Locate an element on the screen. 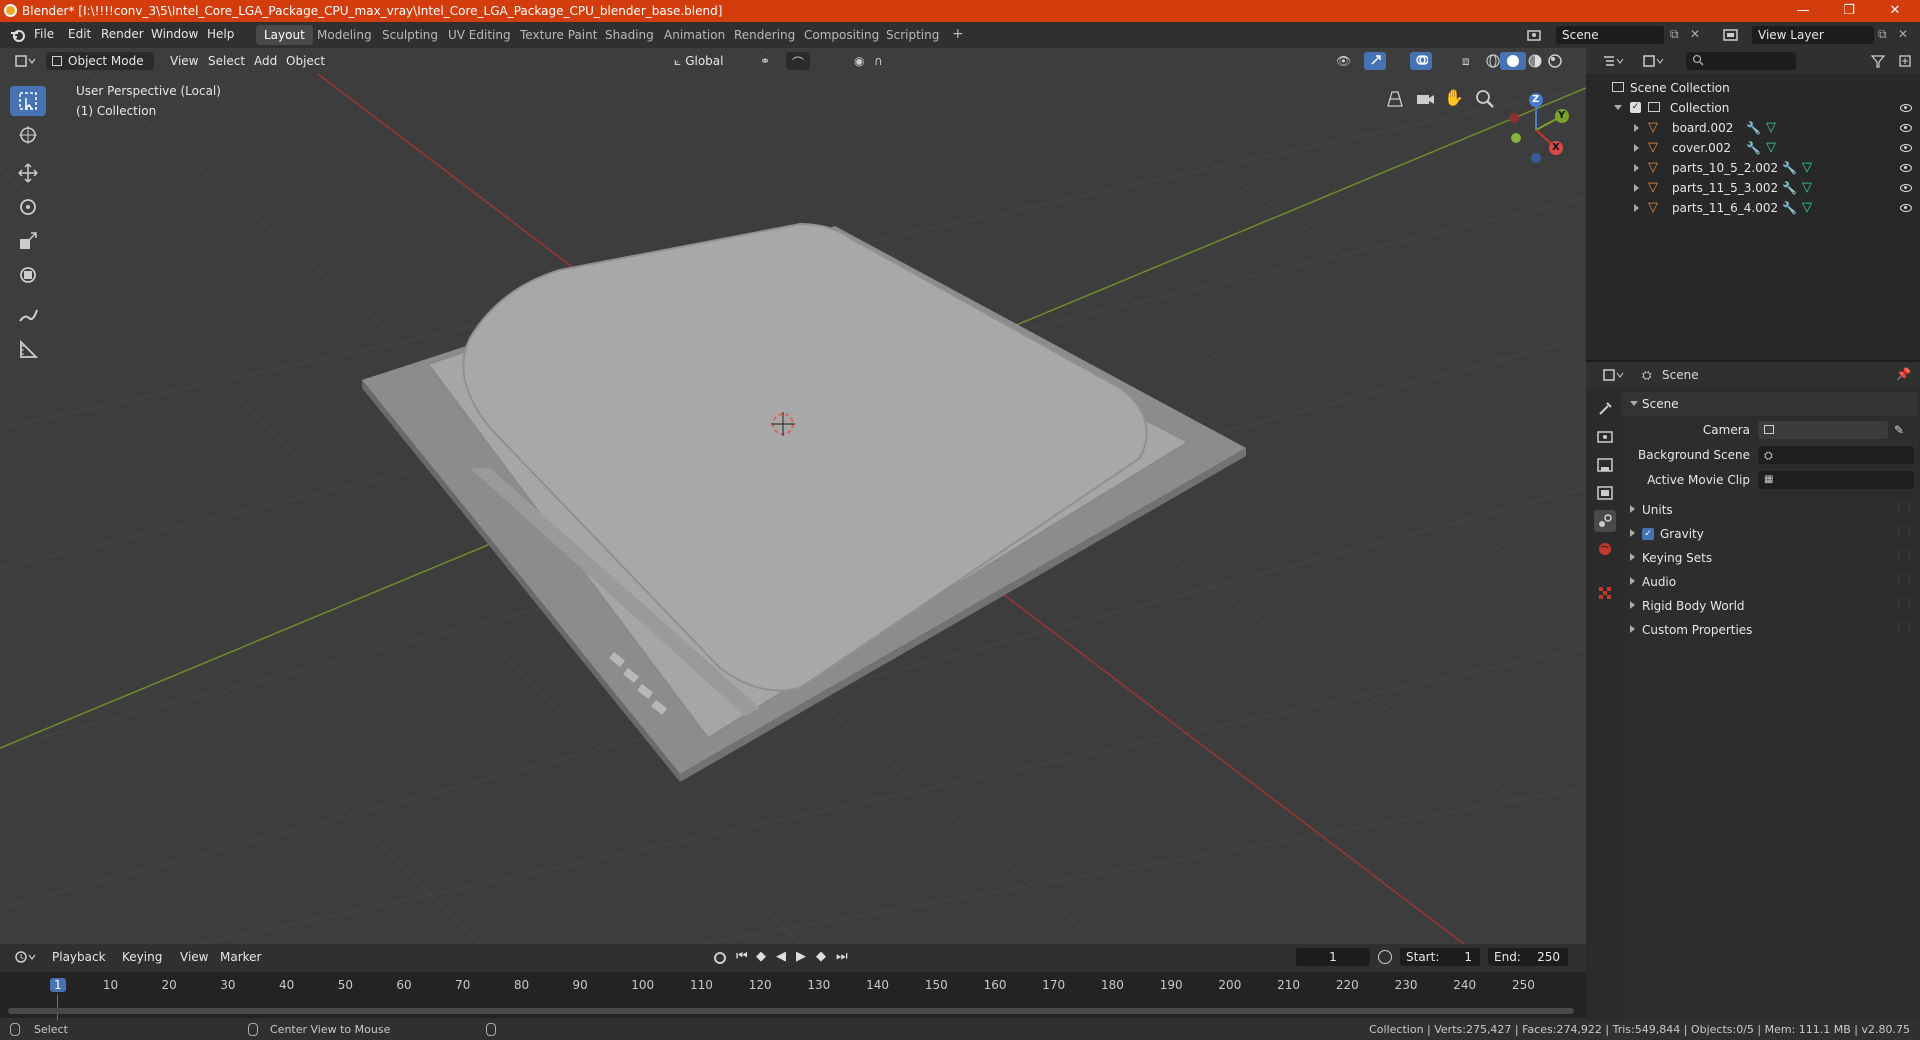 The width and height of the screenshot is (1920, 1040). new-view-layer-icon: ⧉ is located at coordinates (1882, 34).